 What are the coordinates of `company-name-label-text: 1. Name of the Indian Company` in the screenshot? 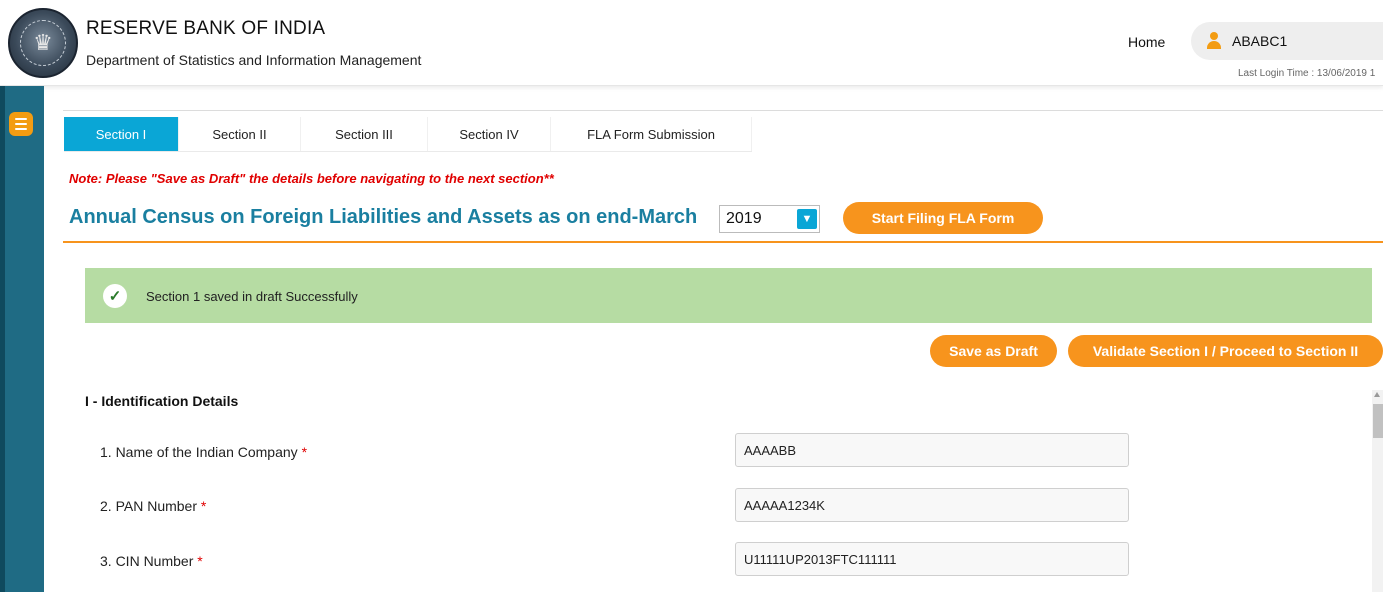 It's located at (199, 452).